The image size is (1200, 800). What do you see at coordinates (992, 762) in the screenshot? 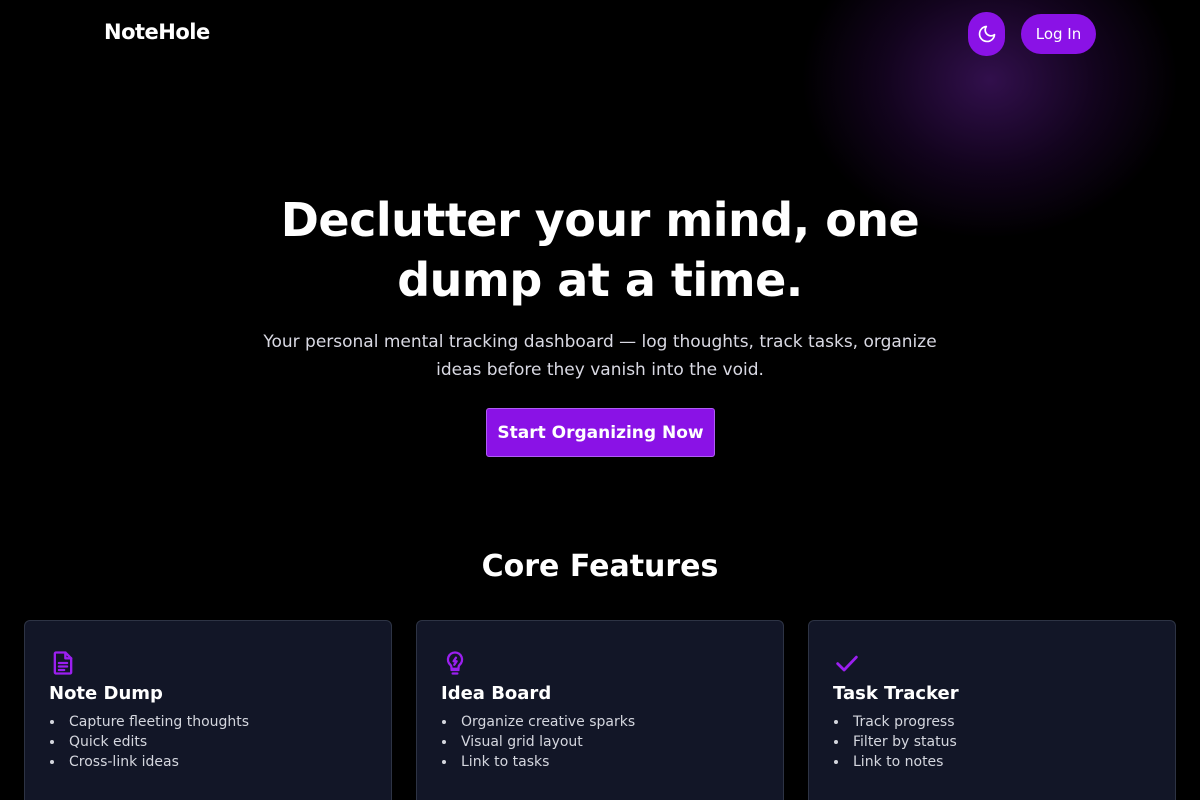
I see `list-item: Link to notes` at bounding box center [992, 762].